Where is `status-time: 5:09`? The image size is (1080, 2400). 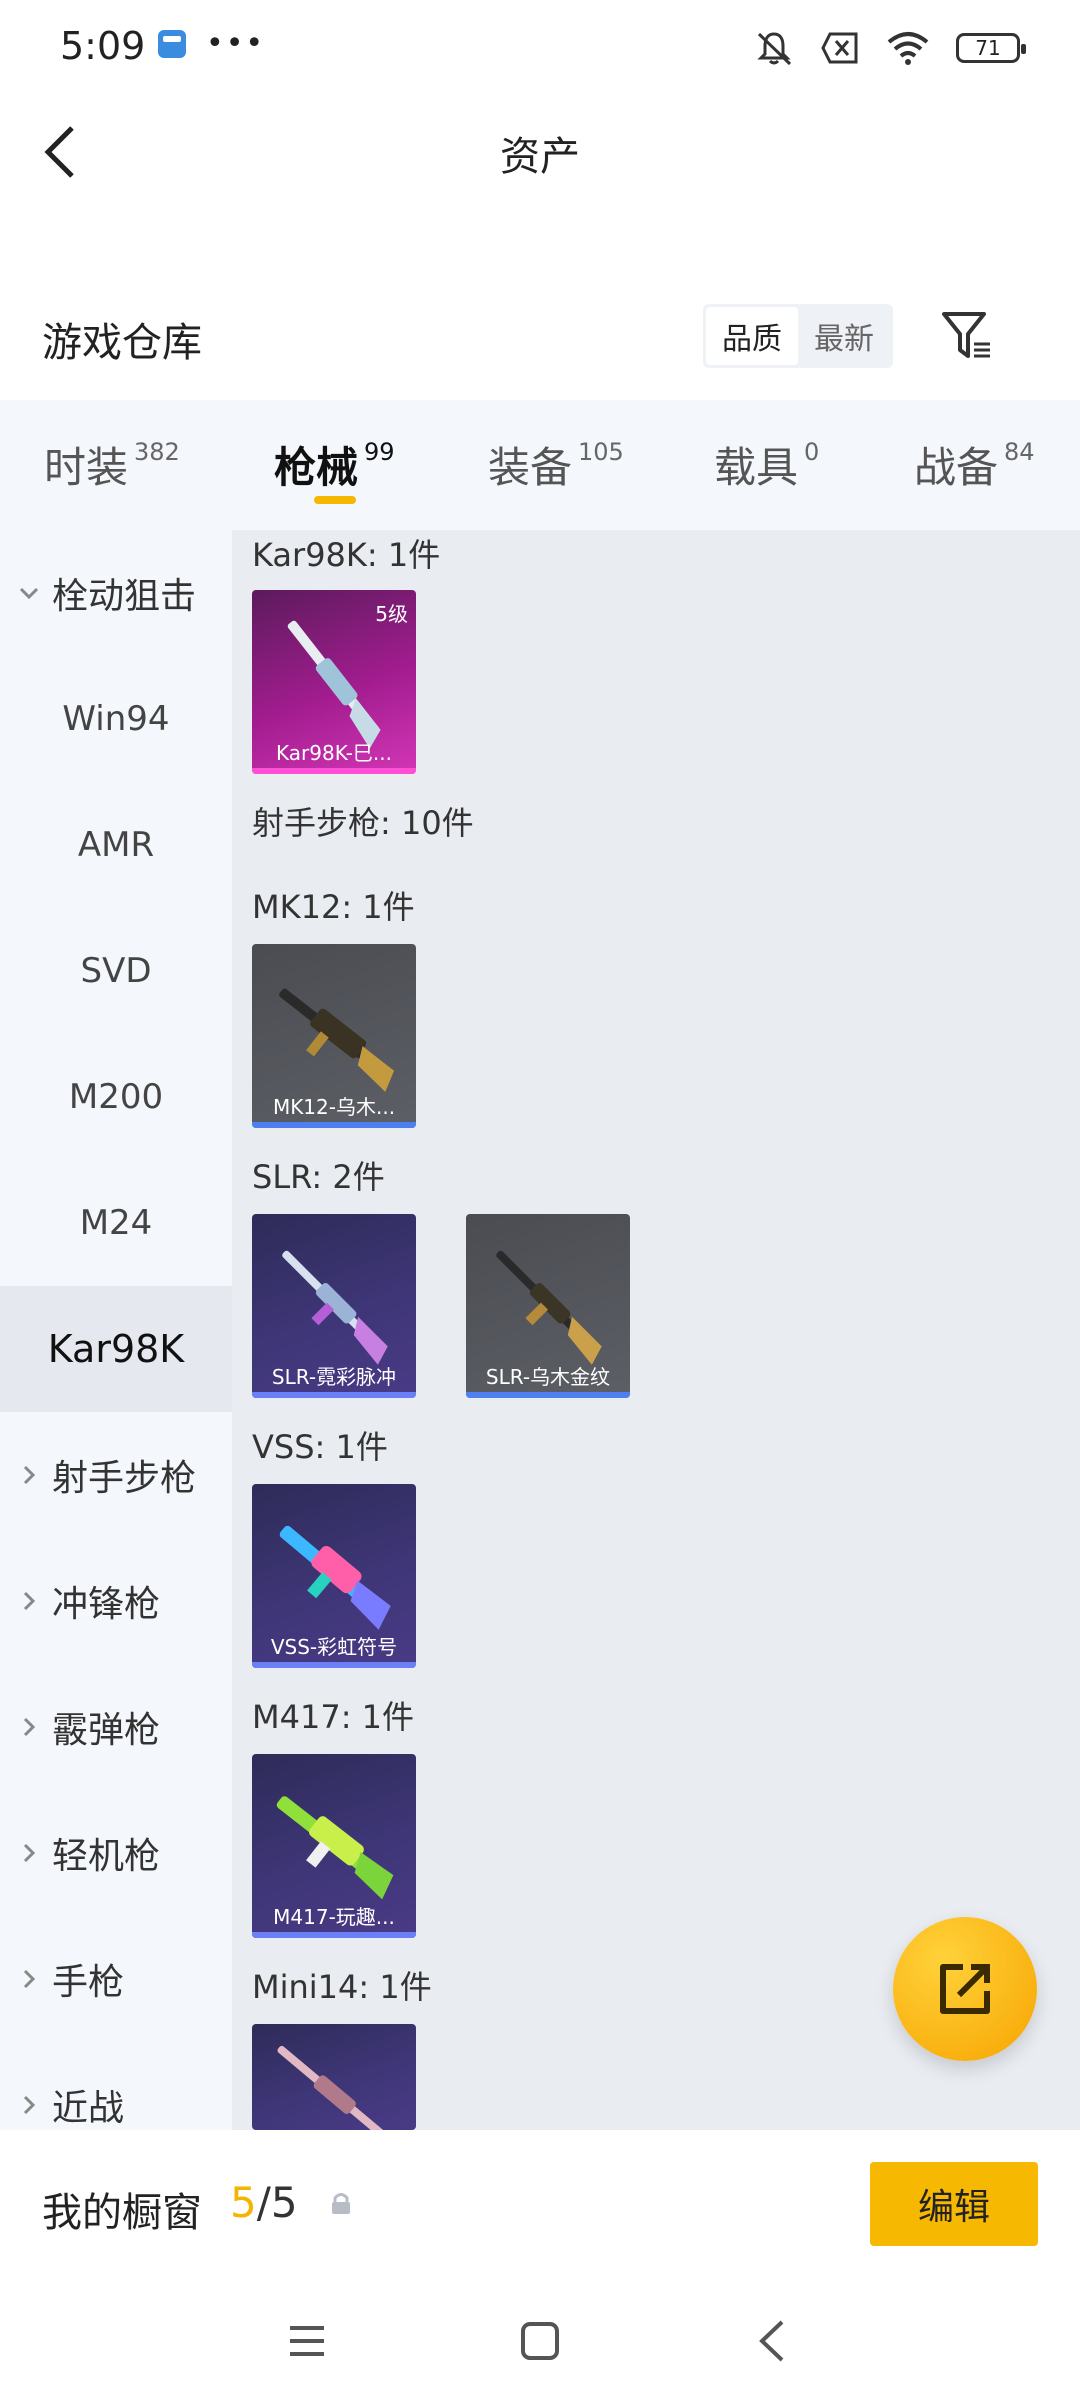 status-time: 5:09 is located at coordinates (103, 46).